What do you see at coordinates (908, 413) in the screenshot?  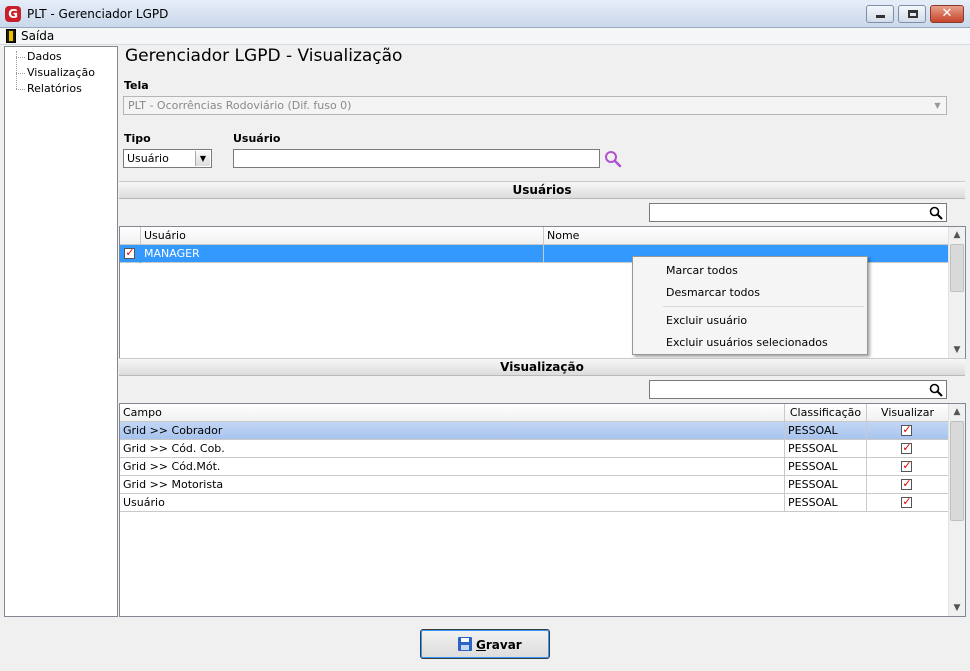 I see `view-grid-head-visualizar: Visualizar` at bounding box center [908, 413].